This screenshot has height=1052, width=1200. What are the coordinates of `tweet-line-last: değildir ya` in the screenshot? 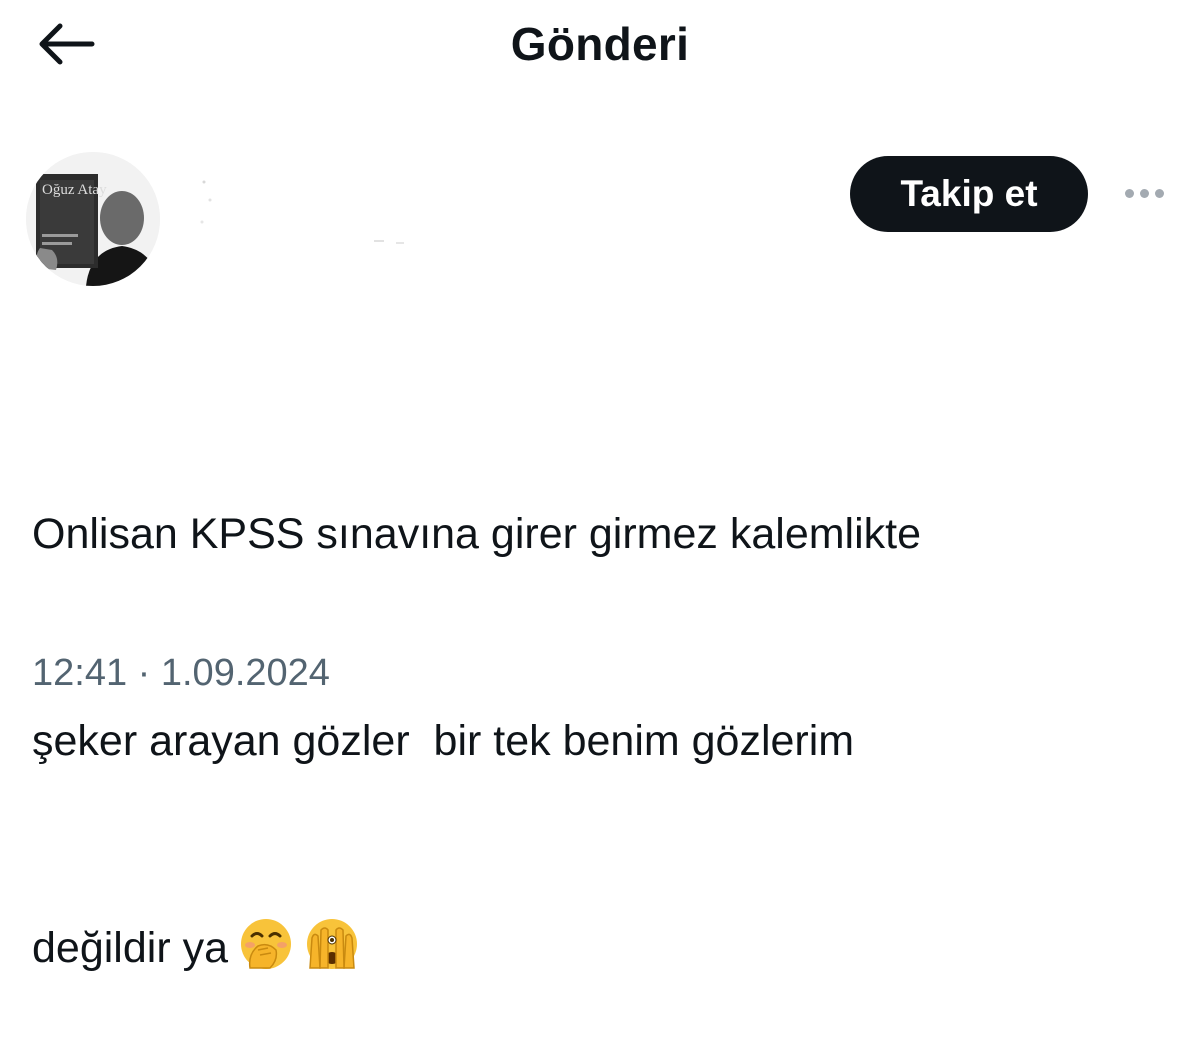 It's located at (592, 948).